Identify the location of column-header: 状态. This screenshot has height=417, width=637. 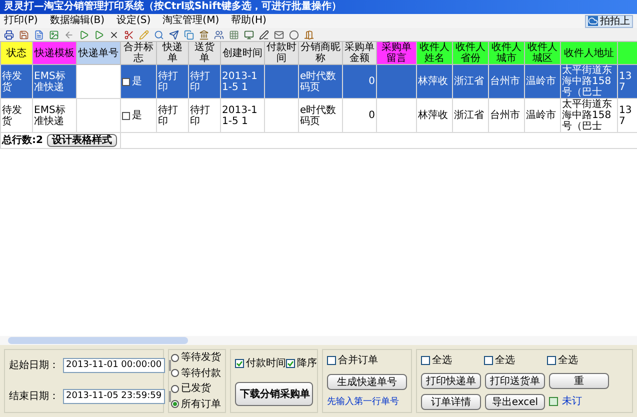
(16, 53).